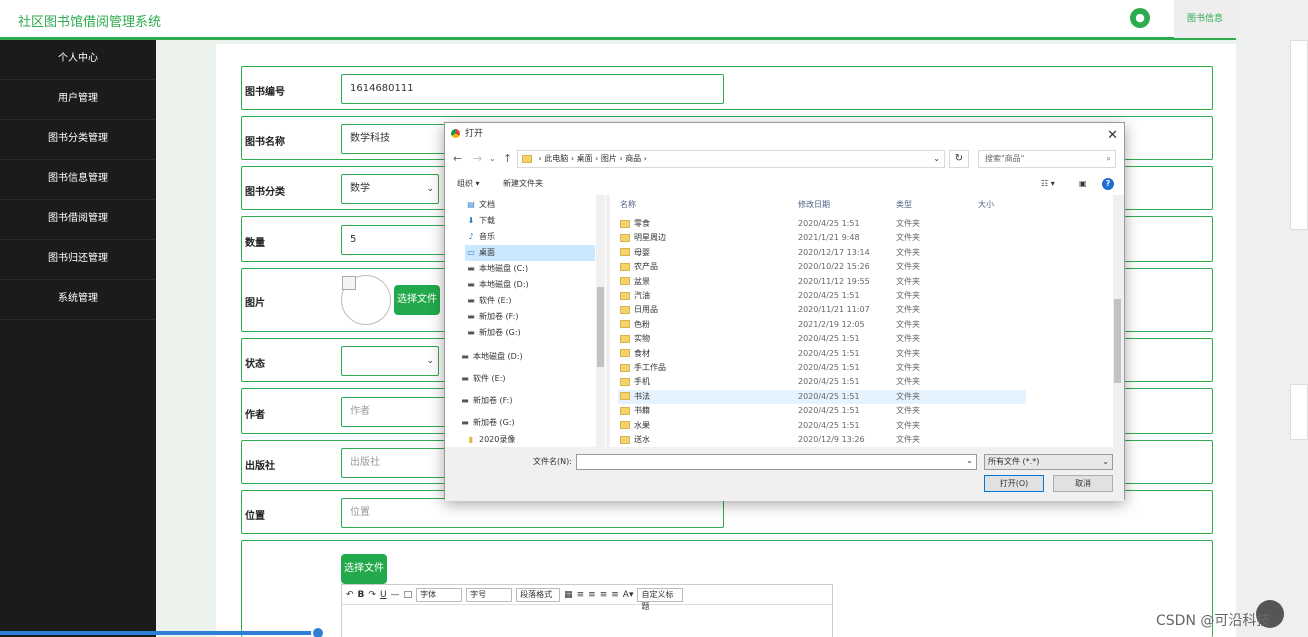 This screenshot has height=637, width=1308. Describe the element at coordinates (628, 595) in the screenshot. I see `font-color-icon: A▾` at that location.